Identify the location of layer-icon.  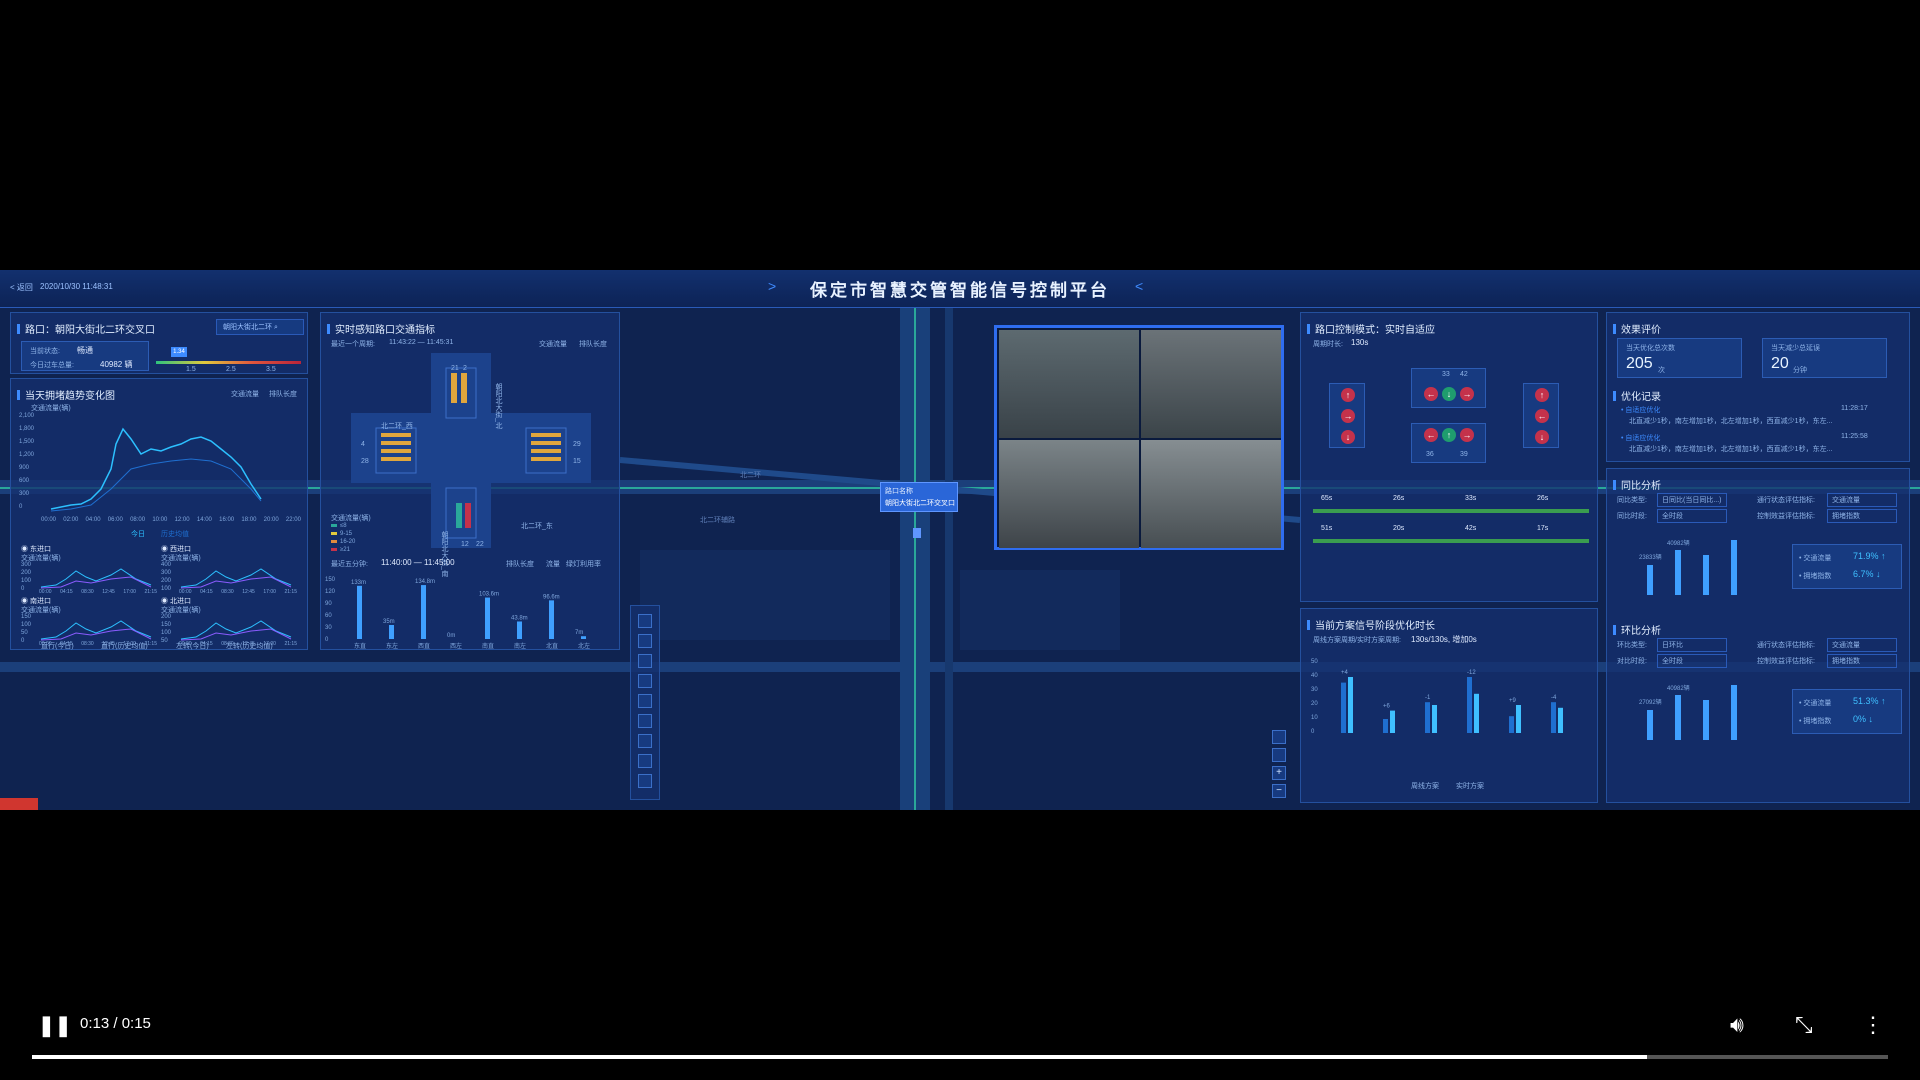
(1279, 737).